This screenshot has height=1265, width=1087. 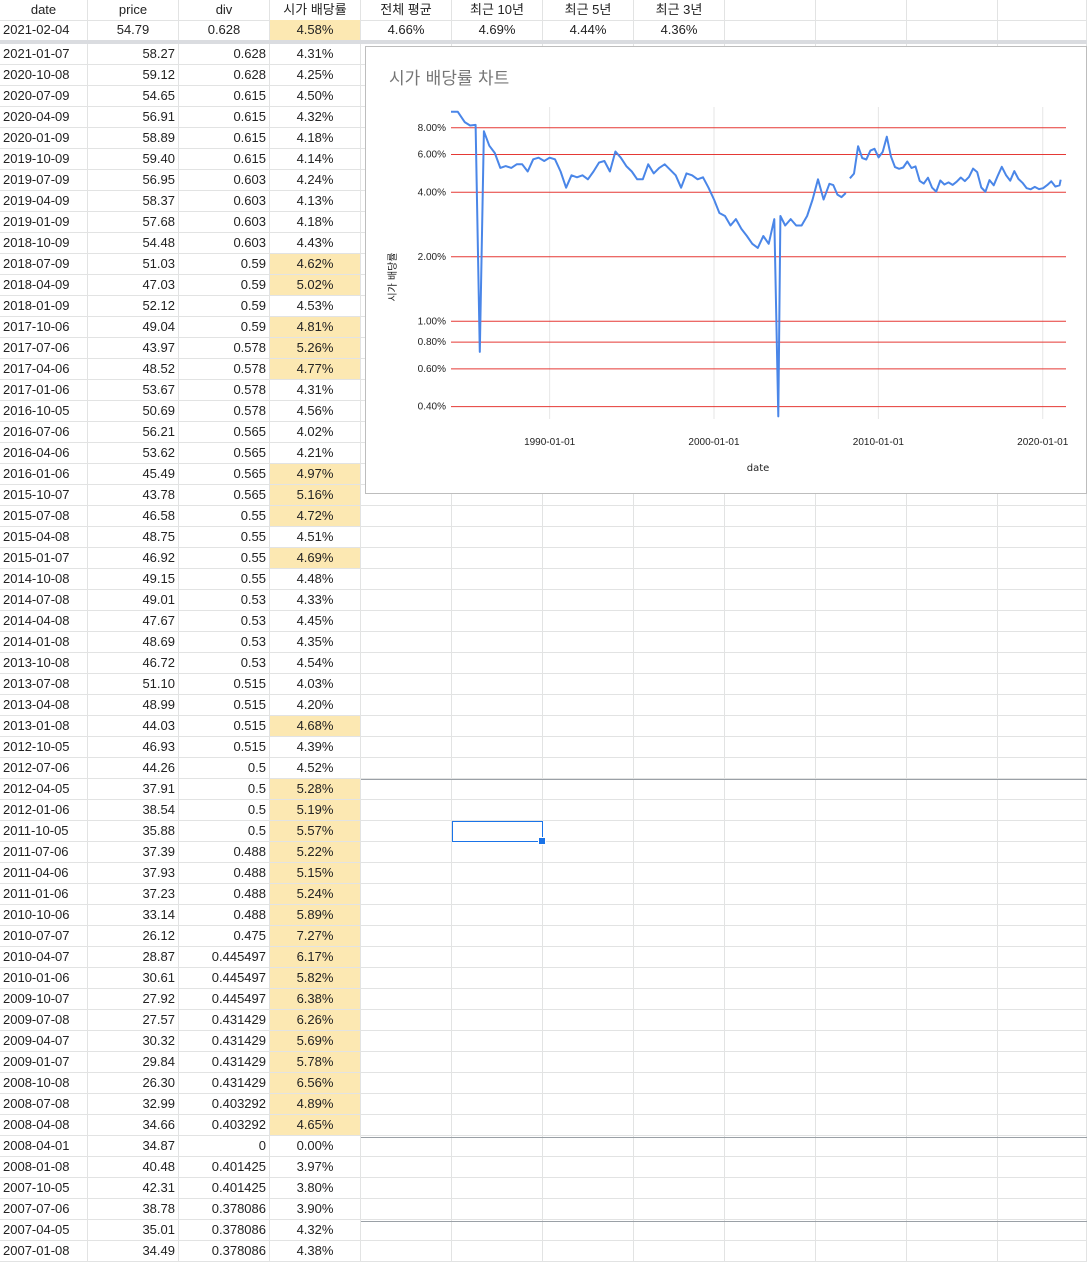 I want to click on date-cell: 2018-01-09, so click(x=44, y=306).